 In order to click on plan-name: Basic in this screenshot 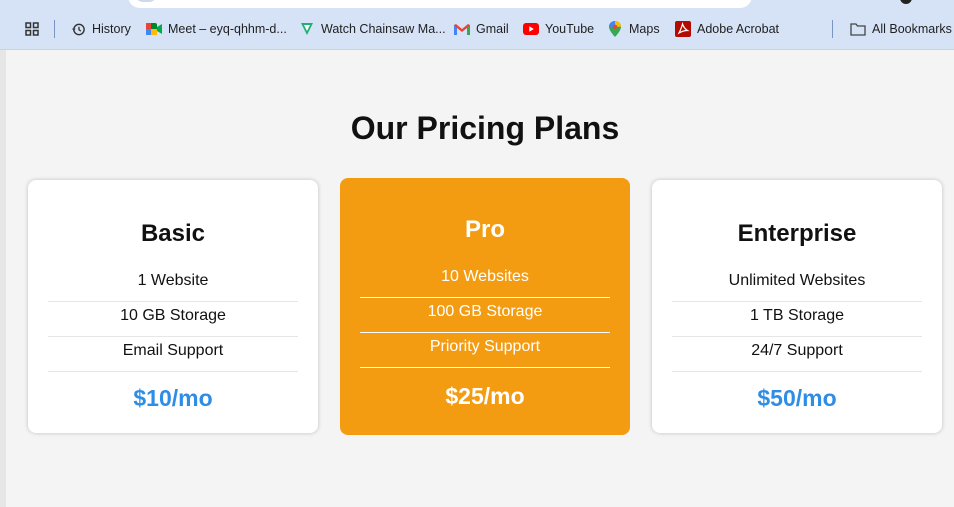, I will do `click(173, 233)`.